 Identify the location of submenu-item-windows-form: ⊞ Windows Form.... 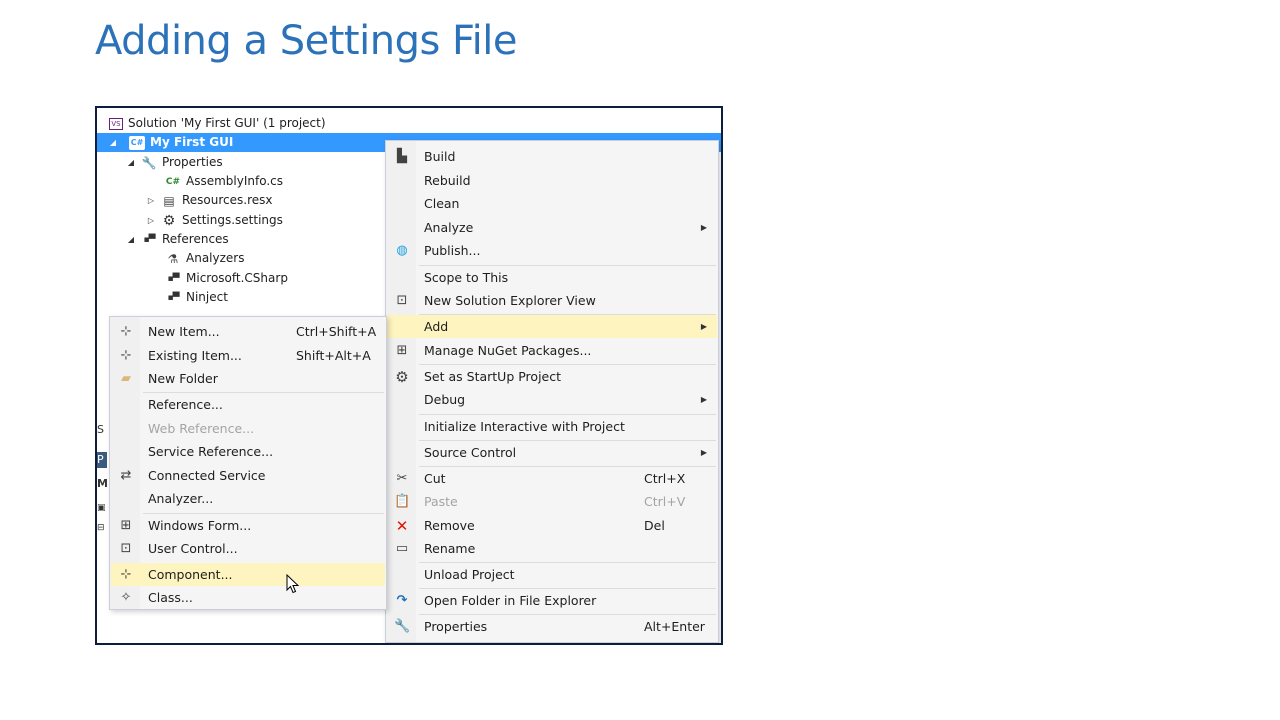
(248, 525).